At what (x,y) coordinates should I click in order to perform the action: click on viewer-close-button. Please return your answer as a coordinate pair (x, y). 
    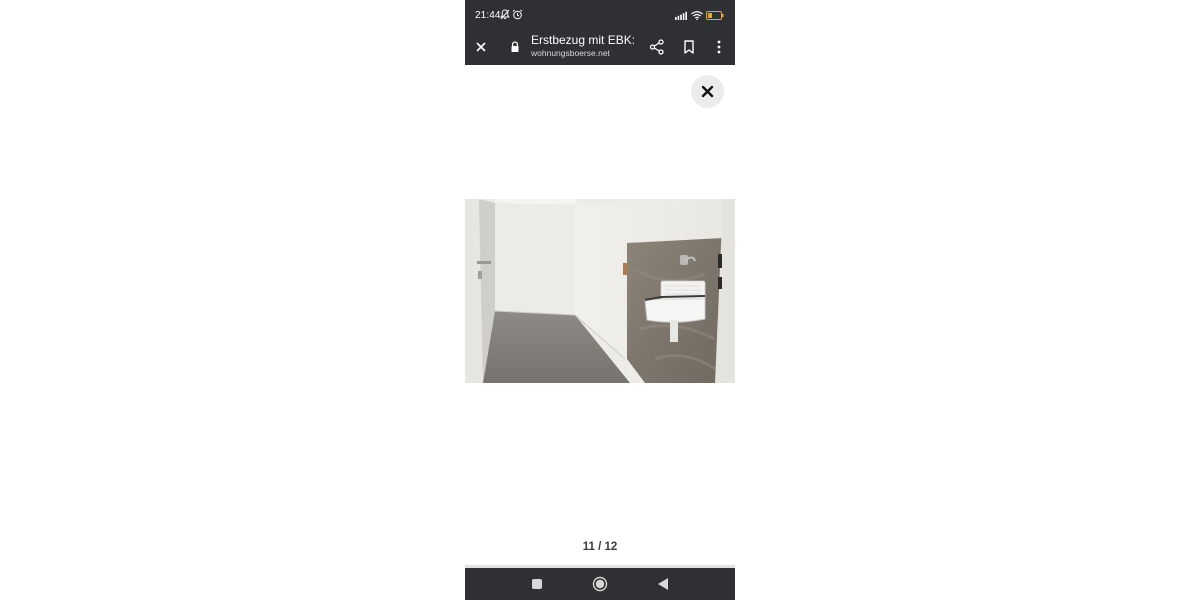
    Looking at the image, I should click on (707, 91).